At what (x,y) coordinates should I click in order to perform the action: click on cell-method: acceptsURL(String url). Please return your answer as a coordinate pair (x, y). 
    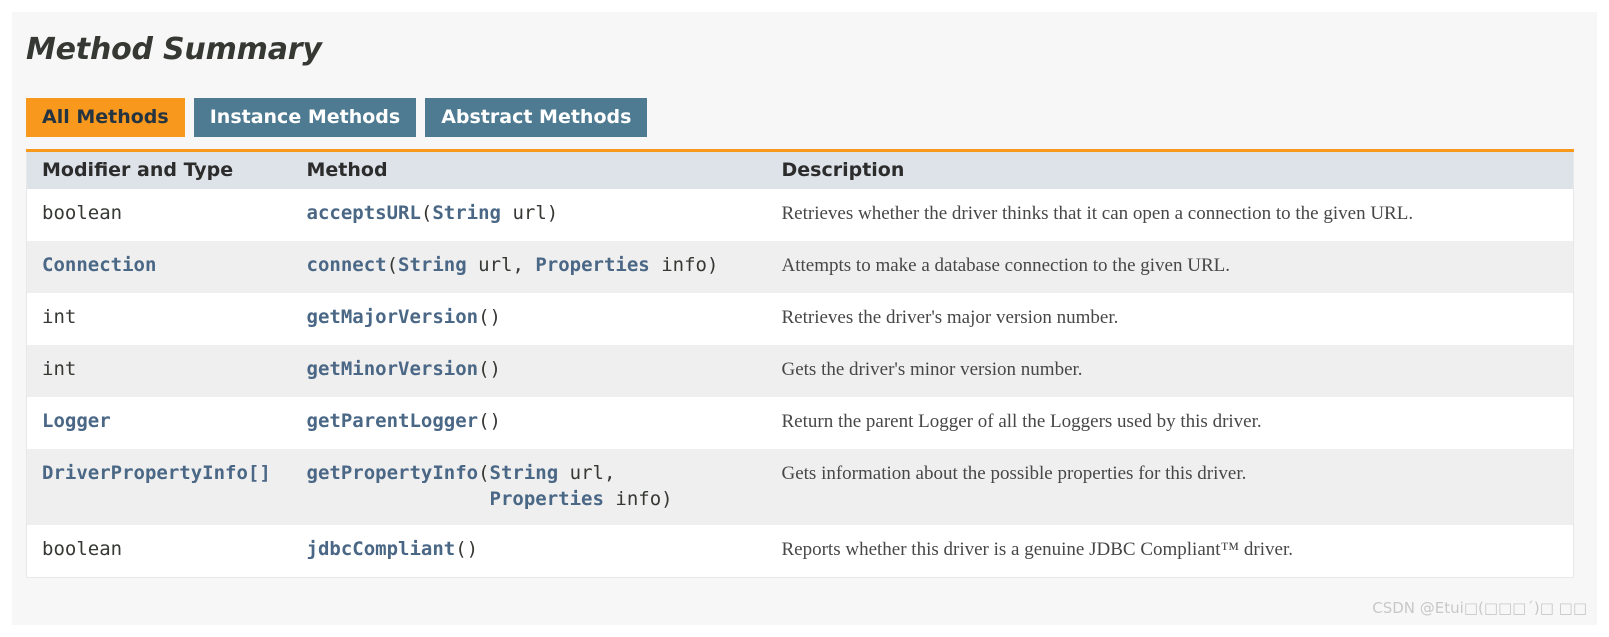
    Looking at the image, I should click on (529, 215).